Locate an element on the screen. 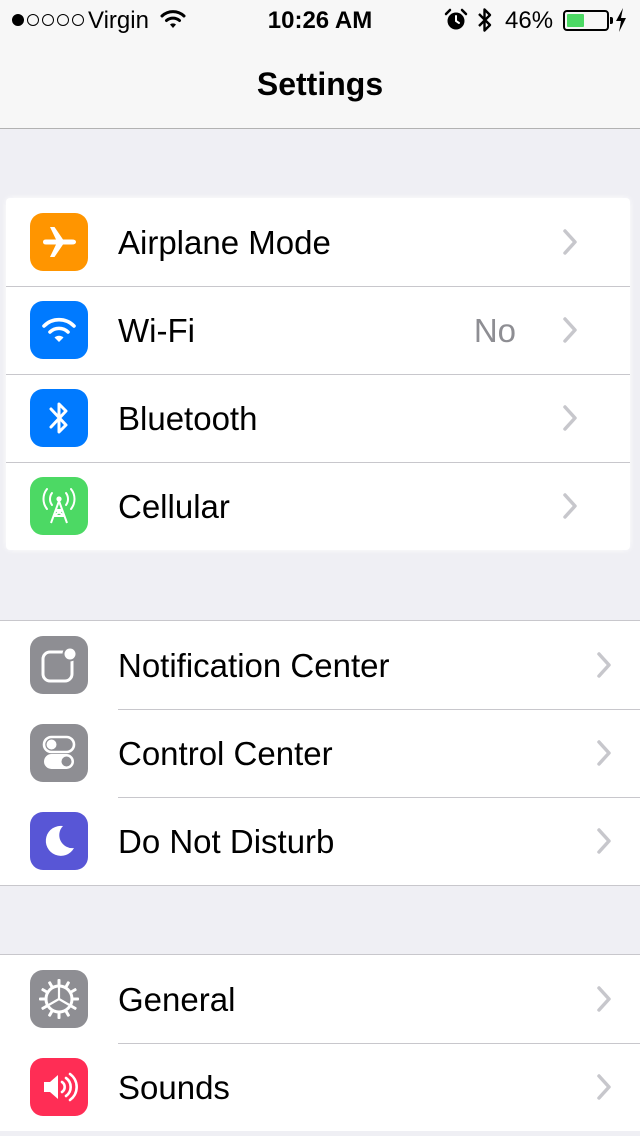 This screenshot has height=1136, width=640. settings-row-label: Notification Center is located at coordinates (254, 665).